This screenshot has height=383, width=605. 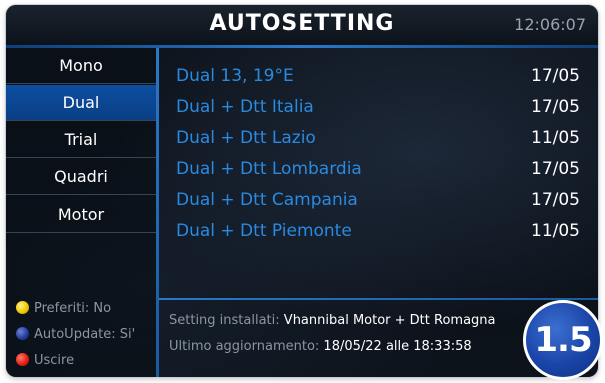 What do you see at coordinates (244, 346) in the screenshot?
I see `updated-label: Ultimo aggiornamento:` at bounding box center [244, 346].